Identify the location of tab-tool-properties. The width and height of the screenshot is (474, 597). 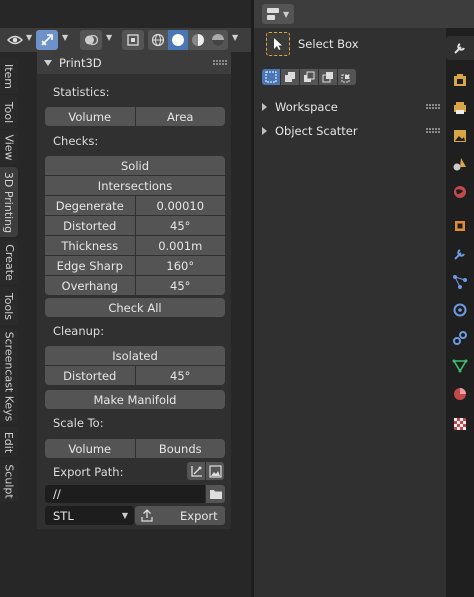
(460, 48).